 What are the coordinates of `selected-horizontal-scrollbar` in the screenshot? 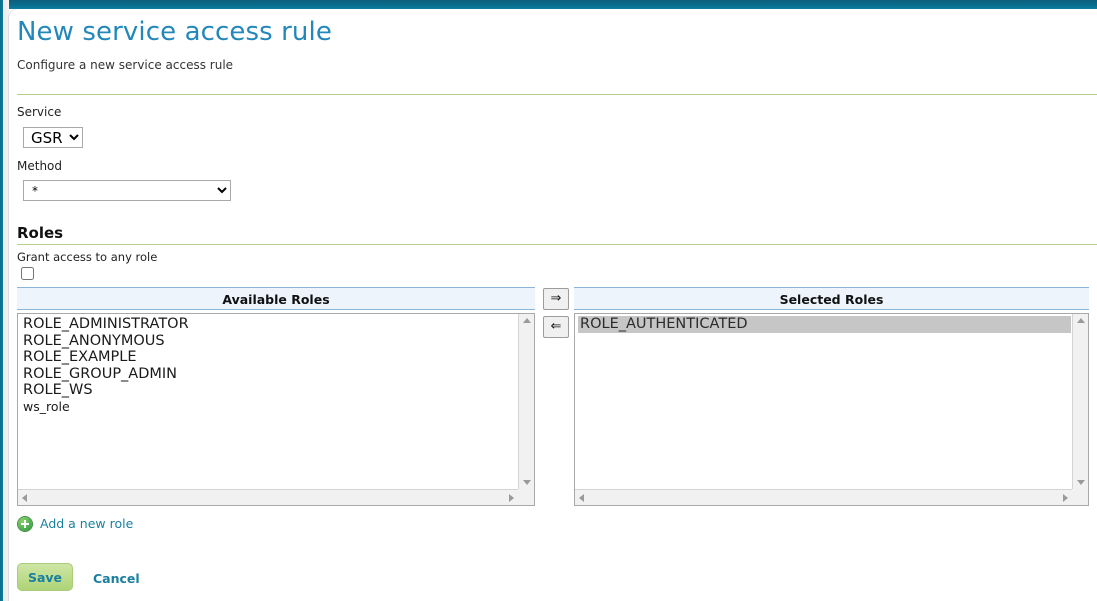 It's located at (823, 497).